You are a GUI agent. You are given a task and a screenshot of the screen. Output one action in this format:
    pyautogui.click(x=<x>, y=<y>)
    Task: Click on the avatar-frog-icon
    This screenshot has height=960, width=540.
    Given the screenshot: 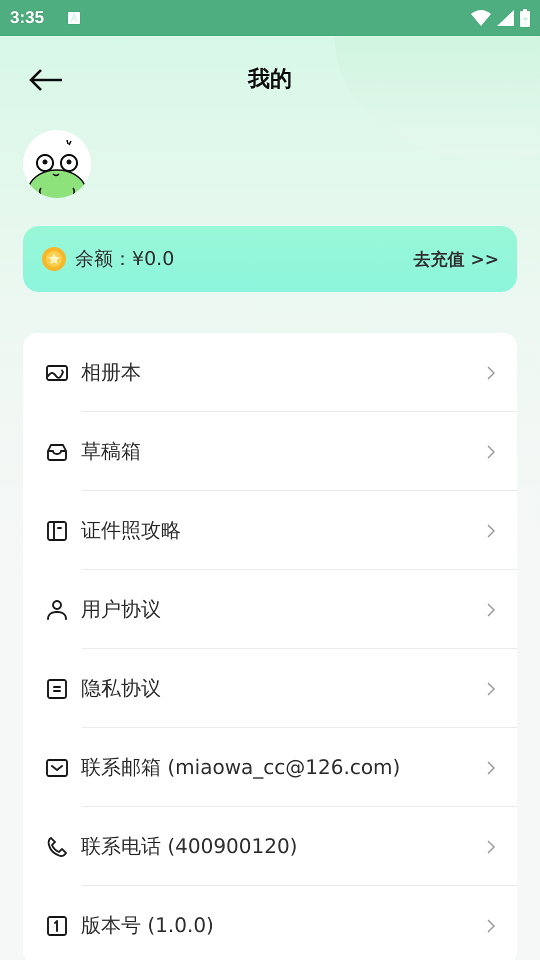 What is the action you would take?
    pyautogui.click(x=57, y=164)
    